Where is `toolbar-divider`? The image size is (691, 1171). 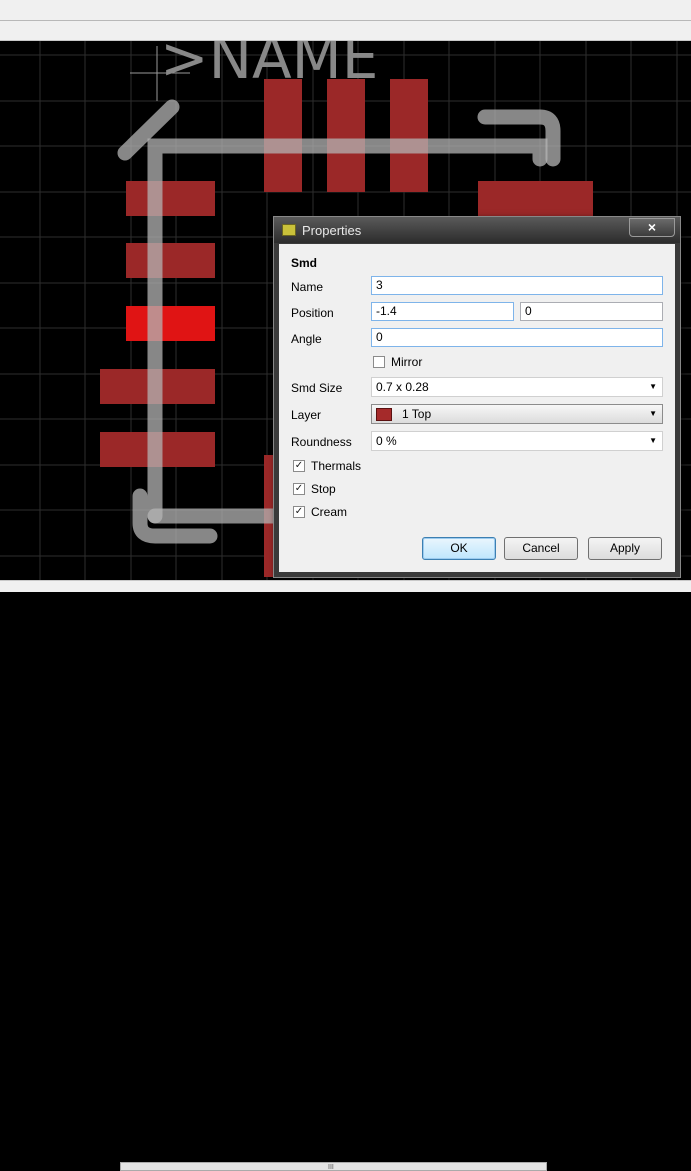 toolbar-divider is located at coordinates (345, 20).